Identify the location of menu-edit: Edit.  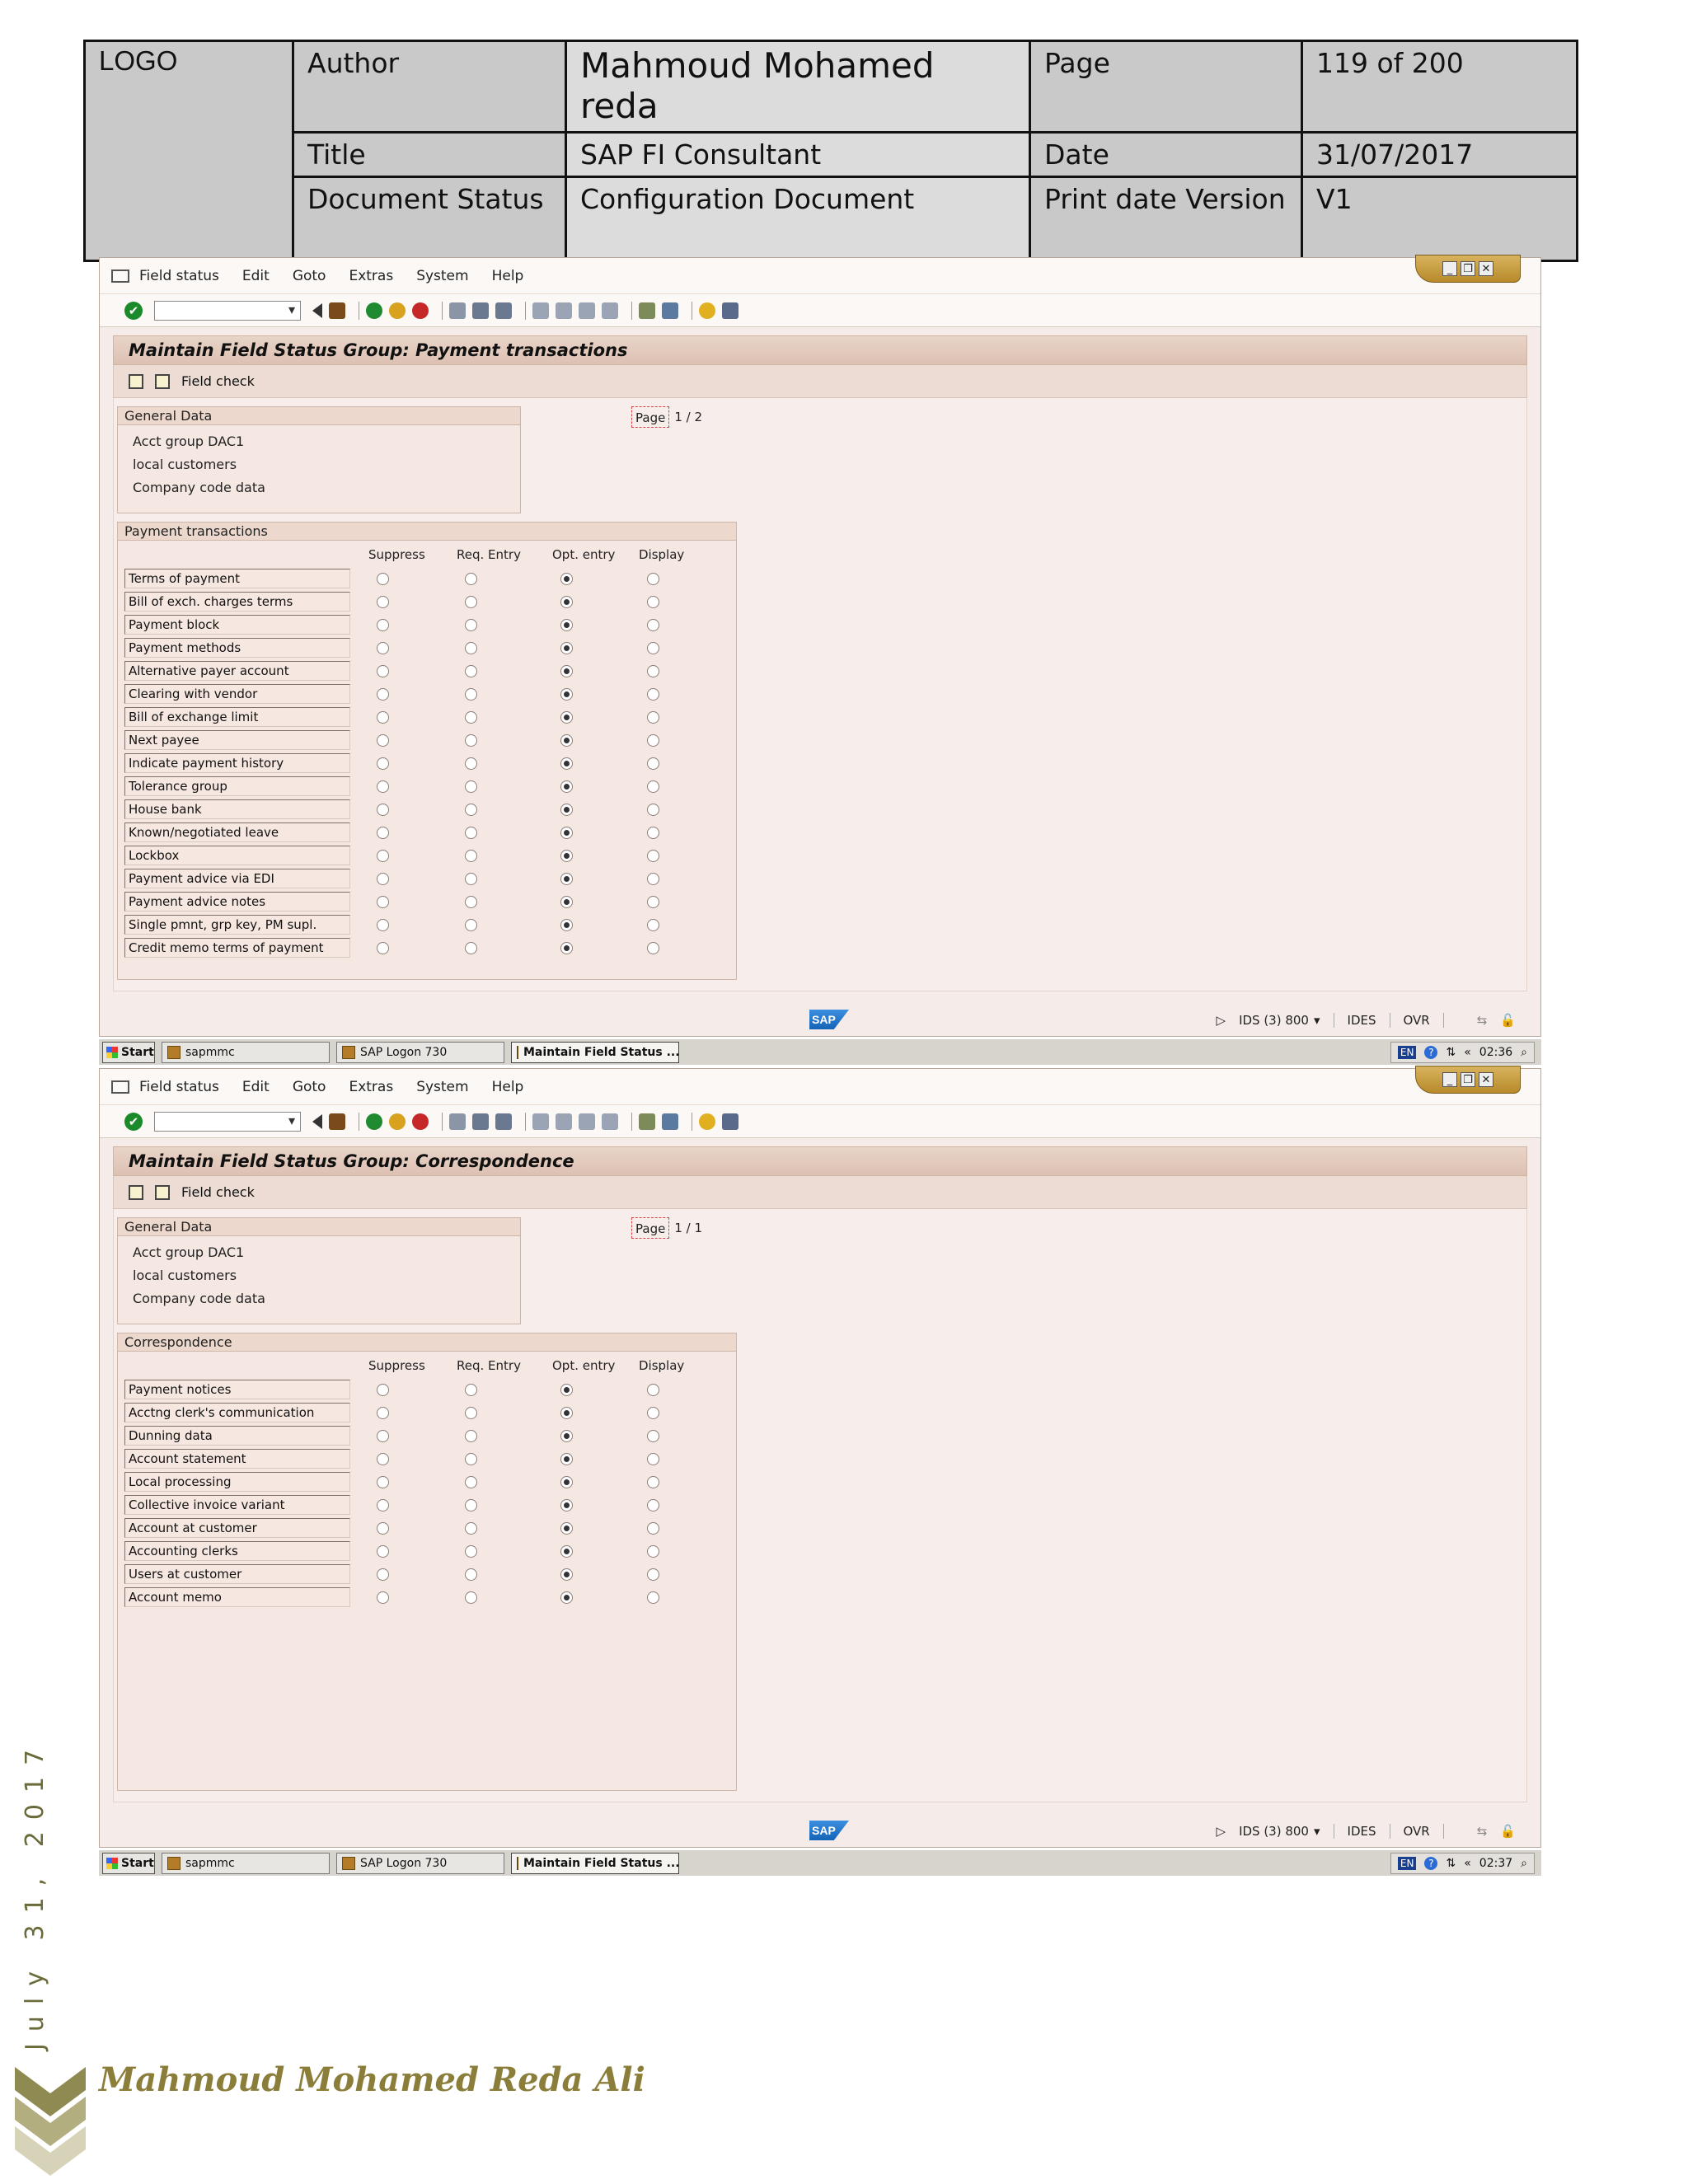
(256, 276).